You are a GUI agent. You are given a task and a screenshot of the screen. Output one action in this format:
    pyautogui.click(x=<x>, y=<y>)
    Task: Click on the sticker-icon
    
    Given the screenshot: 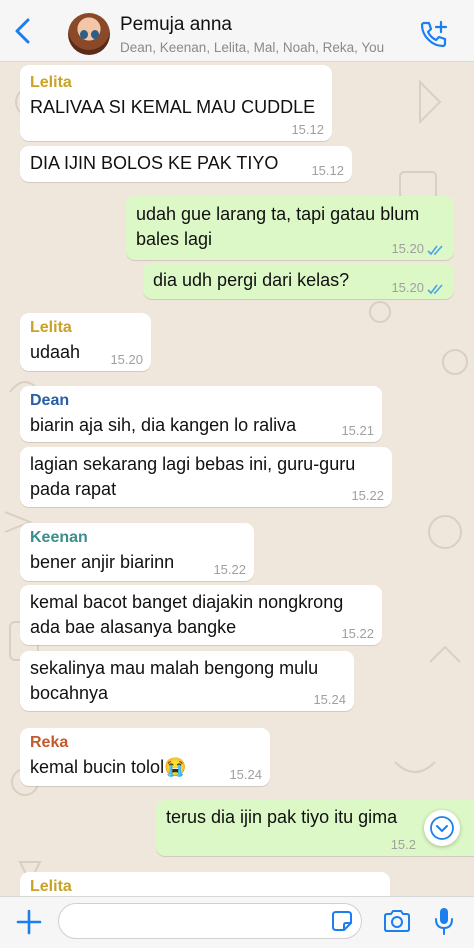 What is the action you would take?
    pyautogui.click(x=342, y=921)
    